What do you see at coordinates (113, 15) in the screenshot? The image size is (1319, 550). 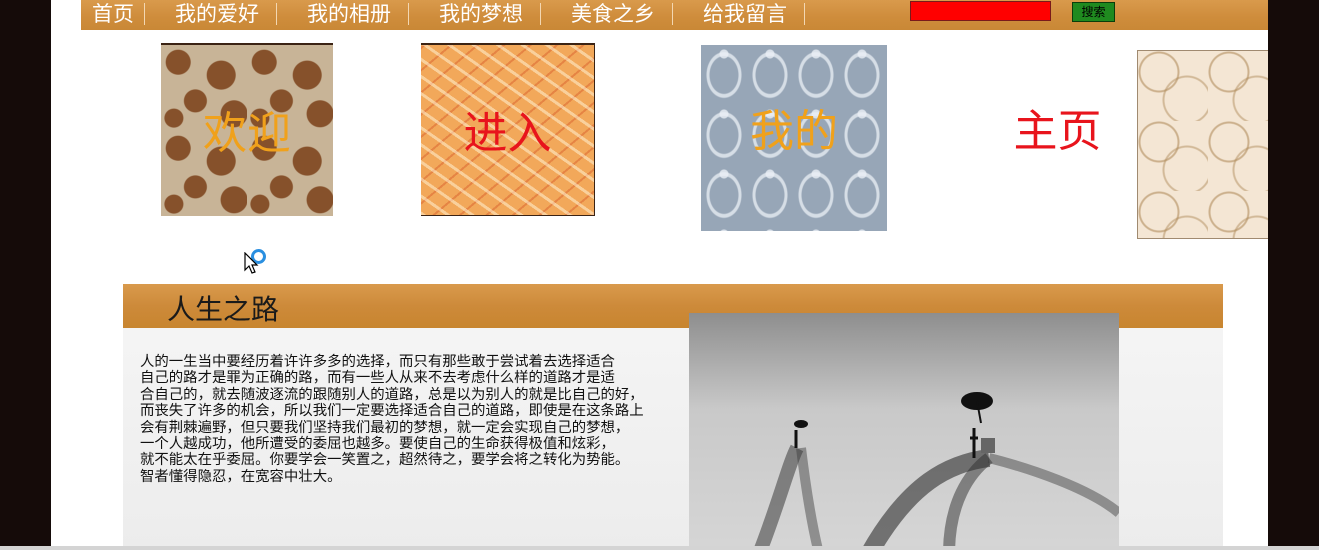 I see `nav-item-home: 首页` at bounding box center [113, 15].